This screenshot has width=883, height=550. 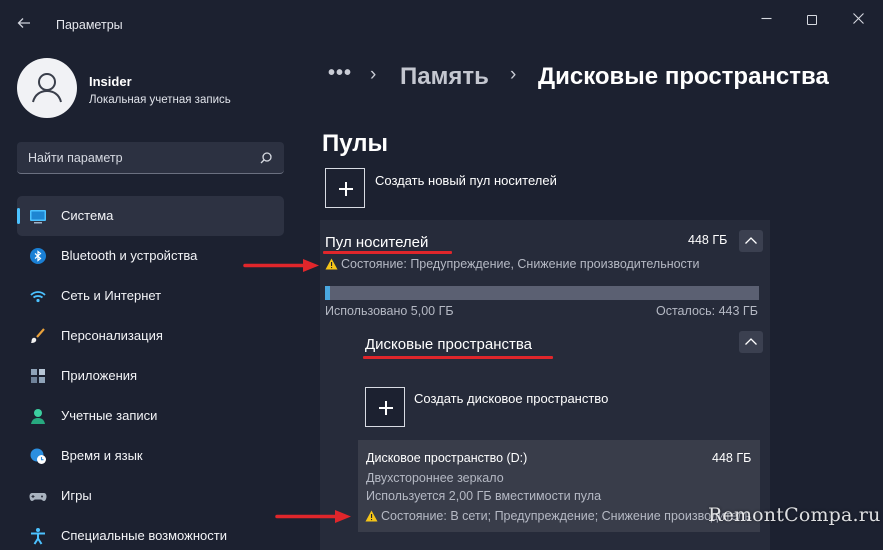 I want to click on user-icon, so click(x=47, y=88).